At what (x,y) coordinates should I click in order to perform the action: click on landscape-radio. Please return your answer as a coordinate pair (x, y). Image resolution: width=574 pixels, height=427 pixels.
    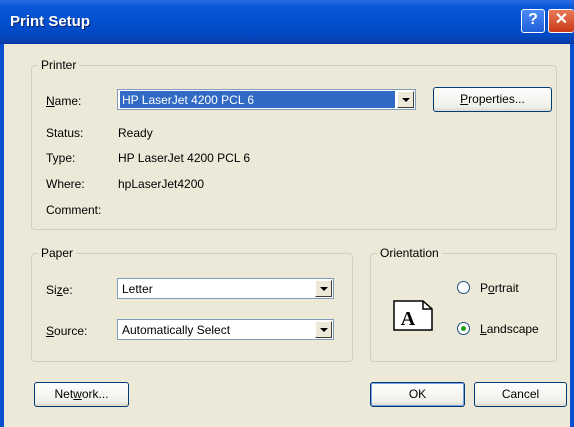
    Looking at the image, I should click on (463, 328).